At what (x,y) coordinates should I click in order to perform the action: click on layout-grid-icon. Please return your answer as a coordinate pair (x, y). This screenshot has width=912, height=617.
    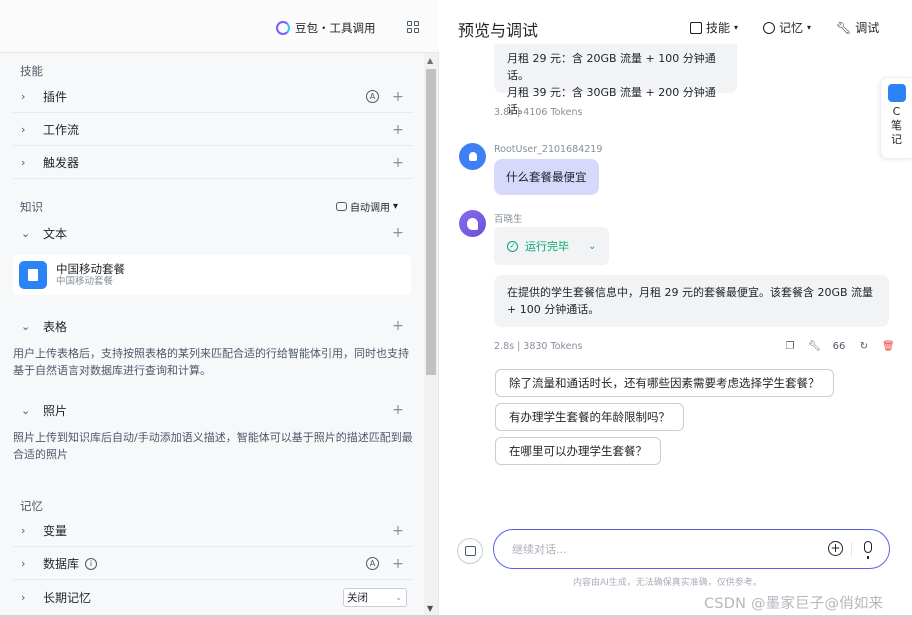
    Looking at the image, I should click on (413, 27).